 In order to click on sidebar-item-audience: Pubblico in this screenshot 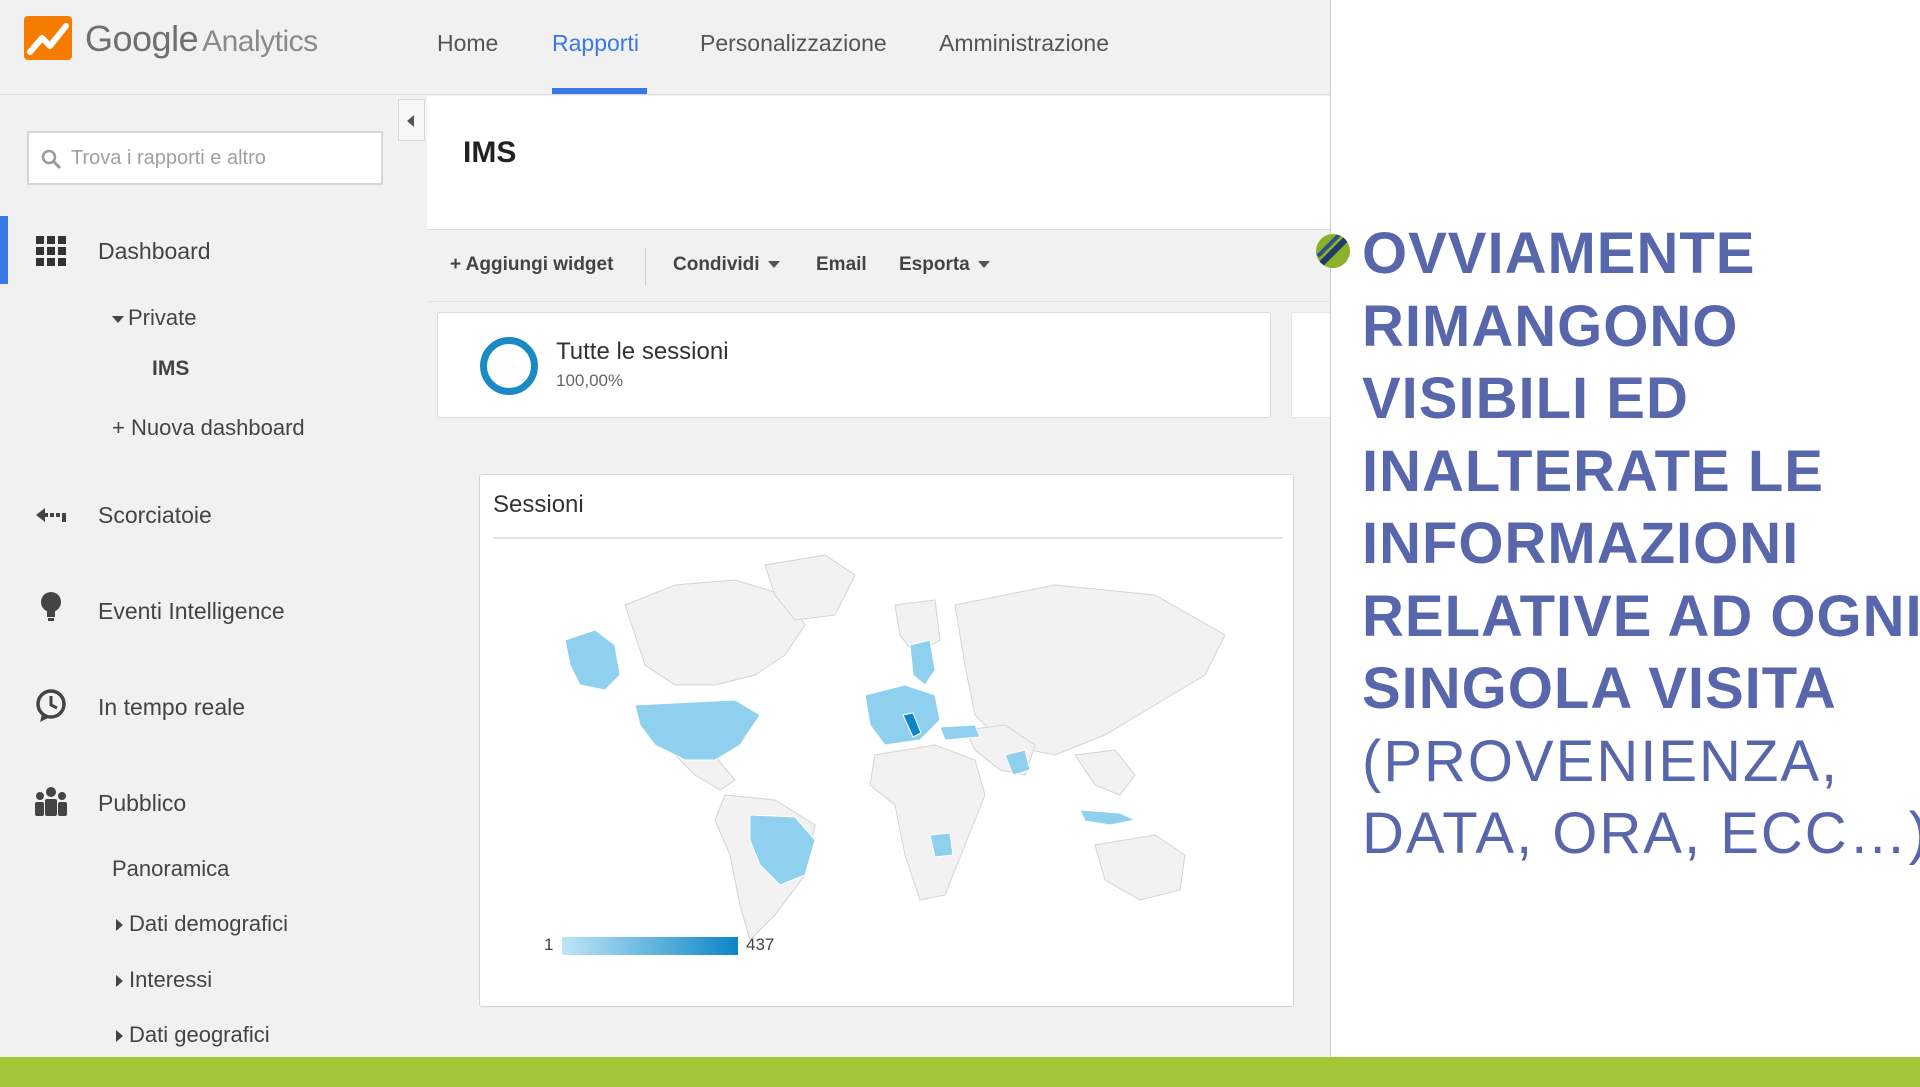, I will do `click(212, 803)`.